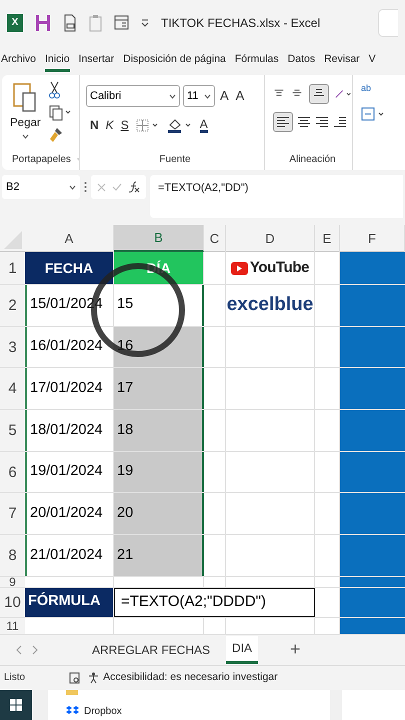 This screenshot has width=405, height=720. I want to click on font-color-button: A, so click(204, 125).